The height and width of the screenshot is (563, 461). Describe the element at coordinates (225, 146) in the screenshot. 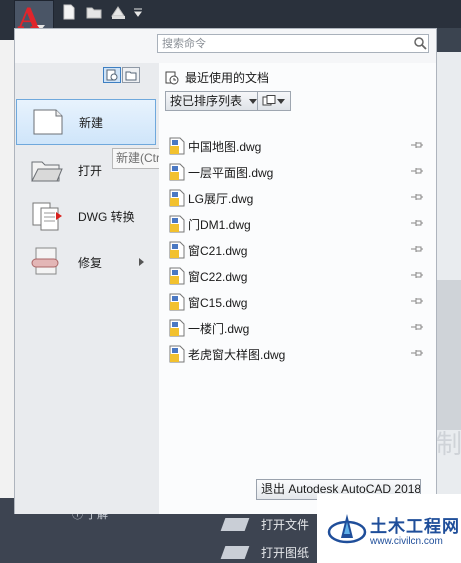

I see `recent-file-name: 中国地图.dwg` at that location.